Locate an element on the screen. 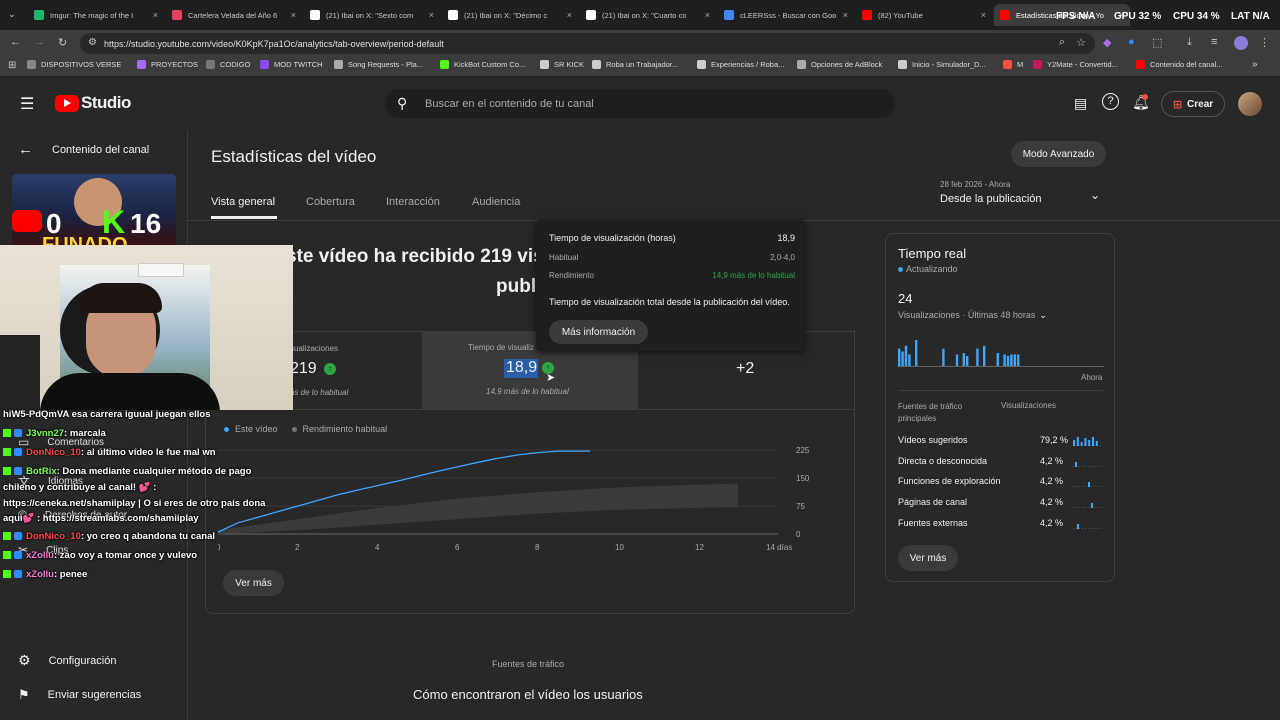 The image size is (1280, 720). reload-icon: ↻ is located at coordinates (62, 42).